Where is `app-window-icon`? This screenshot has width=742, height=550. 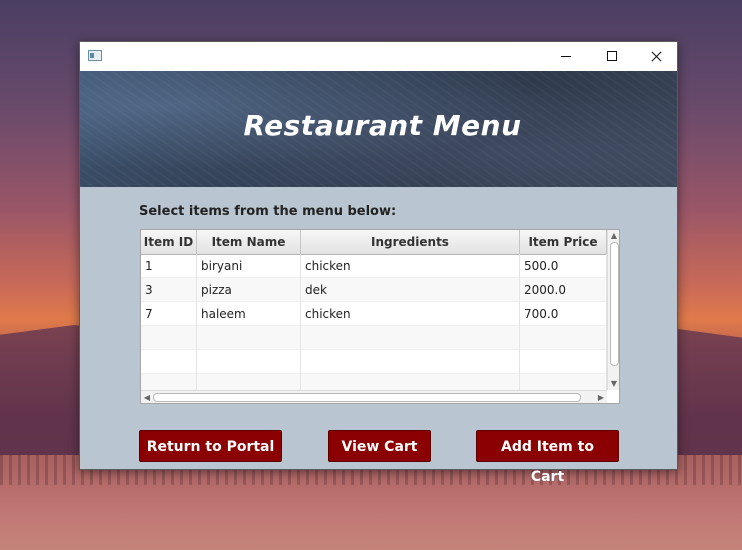
app-window-icon is located at coordinates (95, 55).